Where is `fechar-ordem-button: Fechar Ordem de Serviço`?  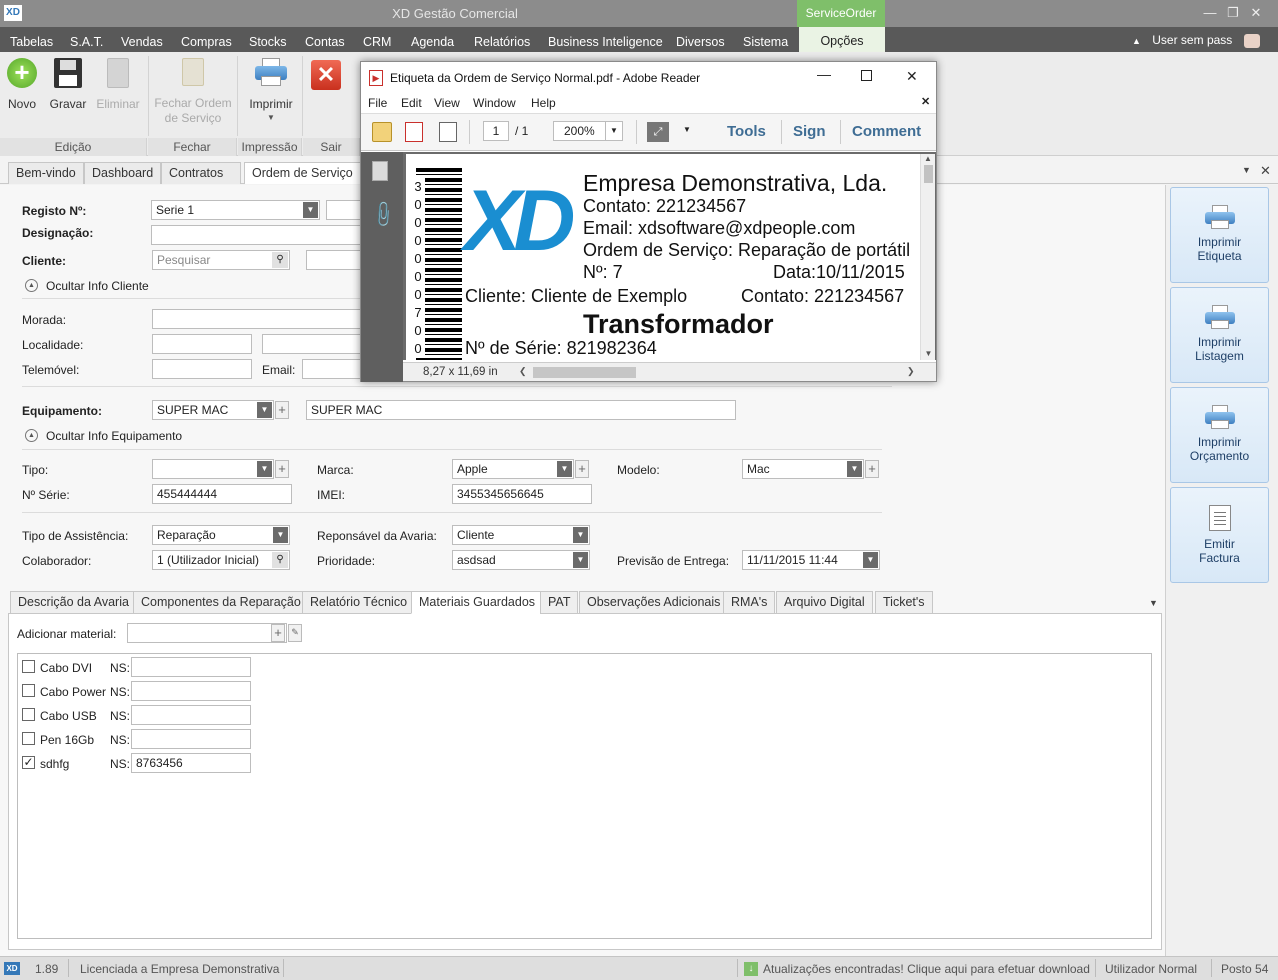 fechar-ordem-button: Fechar Ordem de Serviço is located at coordinates (193, 92).